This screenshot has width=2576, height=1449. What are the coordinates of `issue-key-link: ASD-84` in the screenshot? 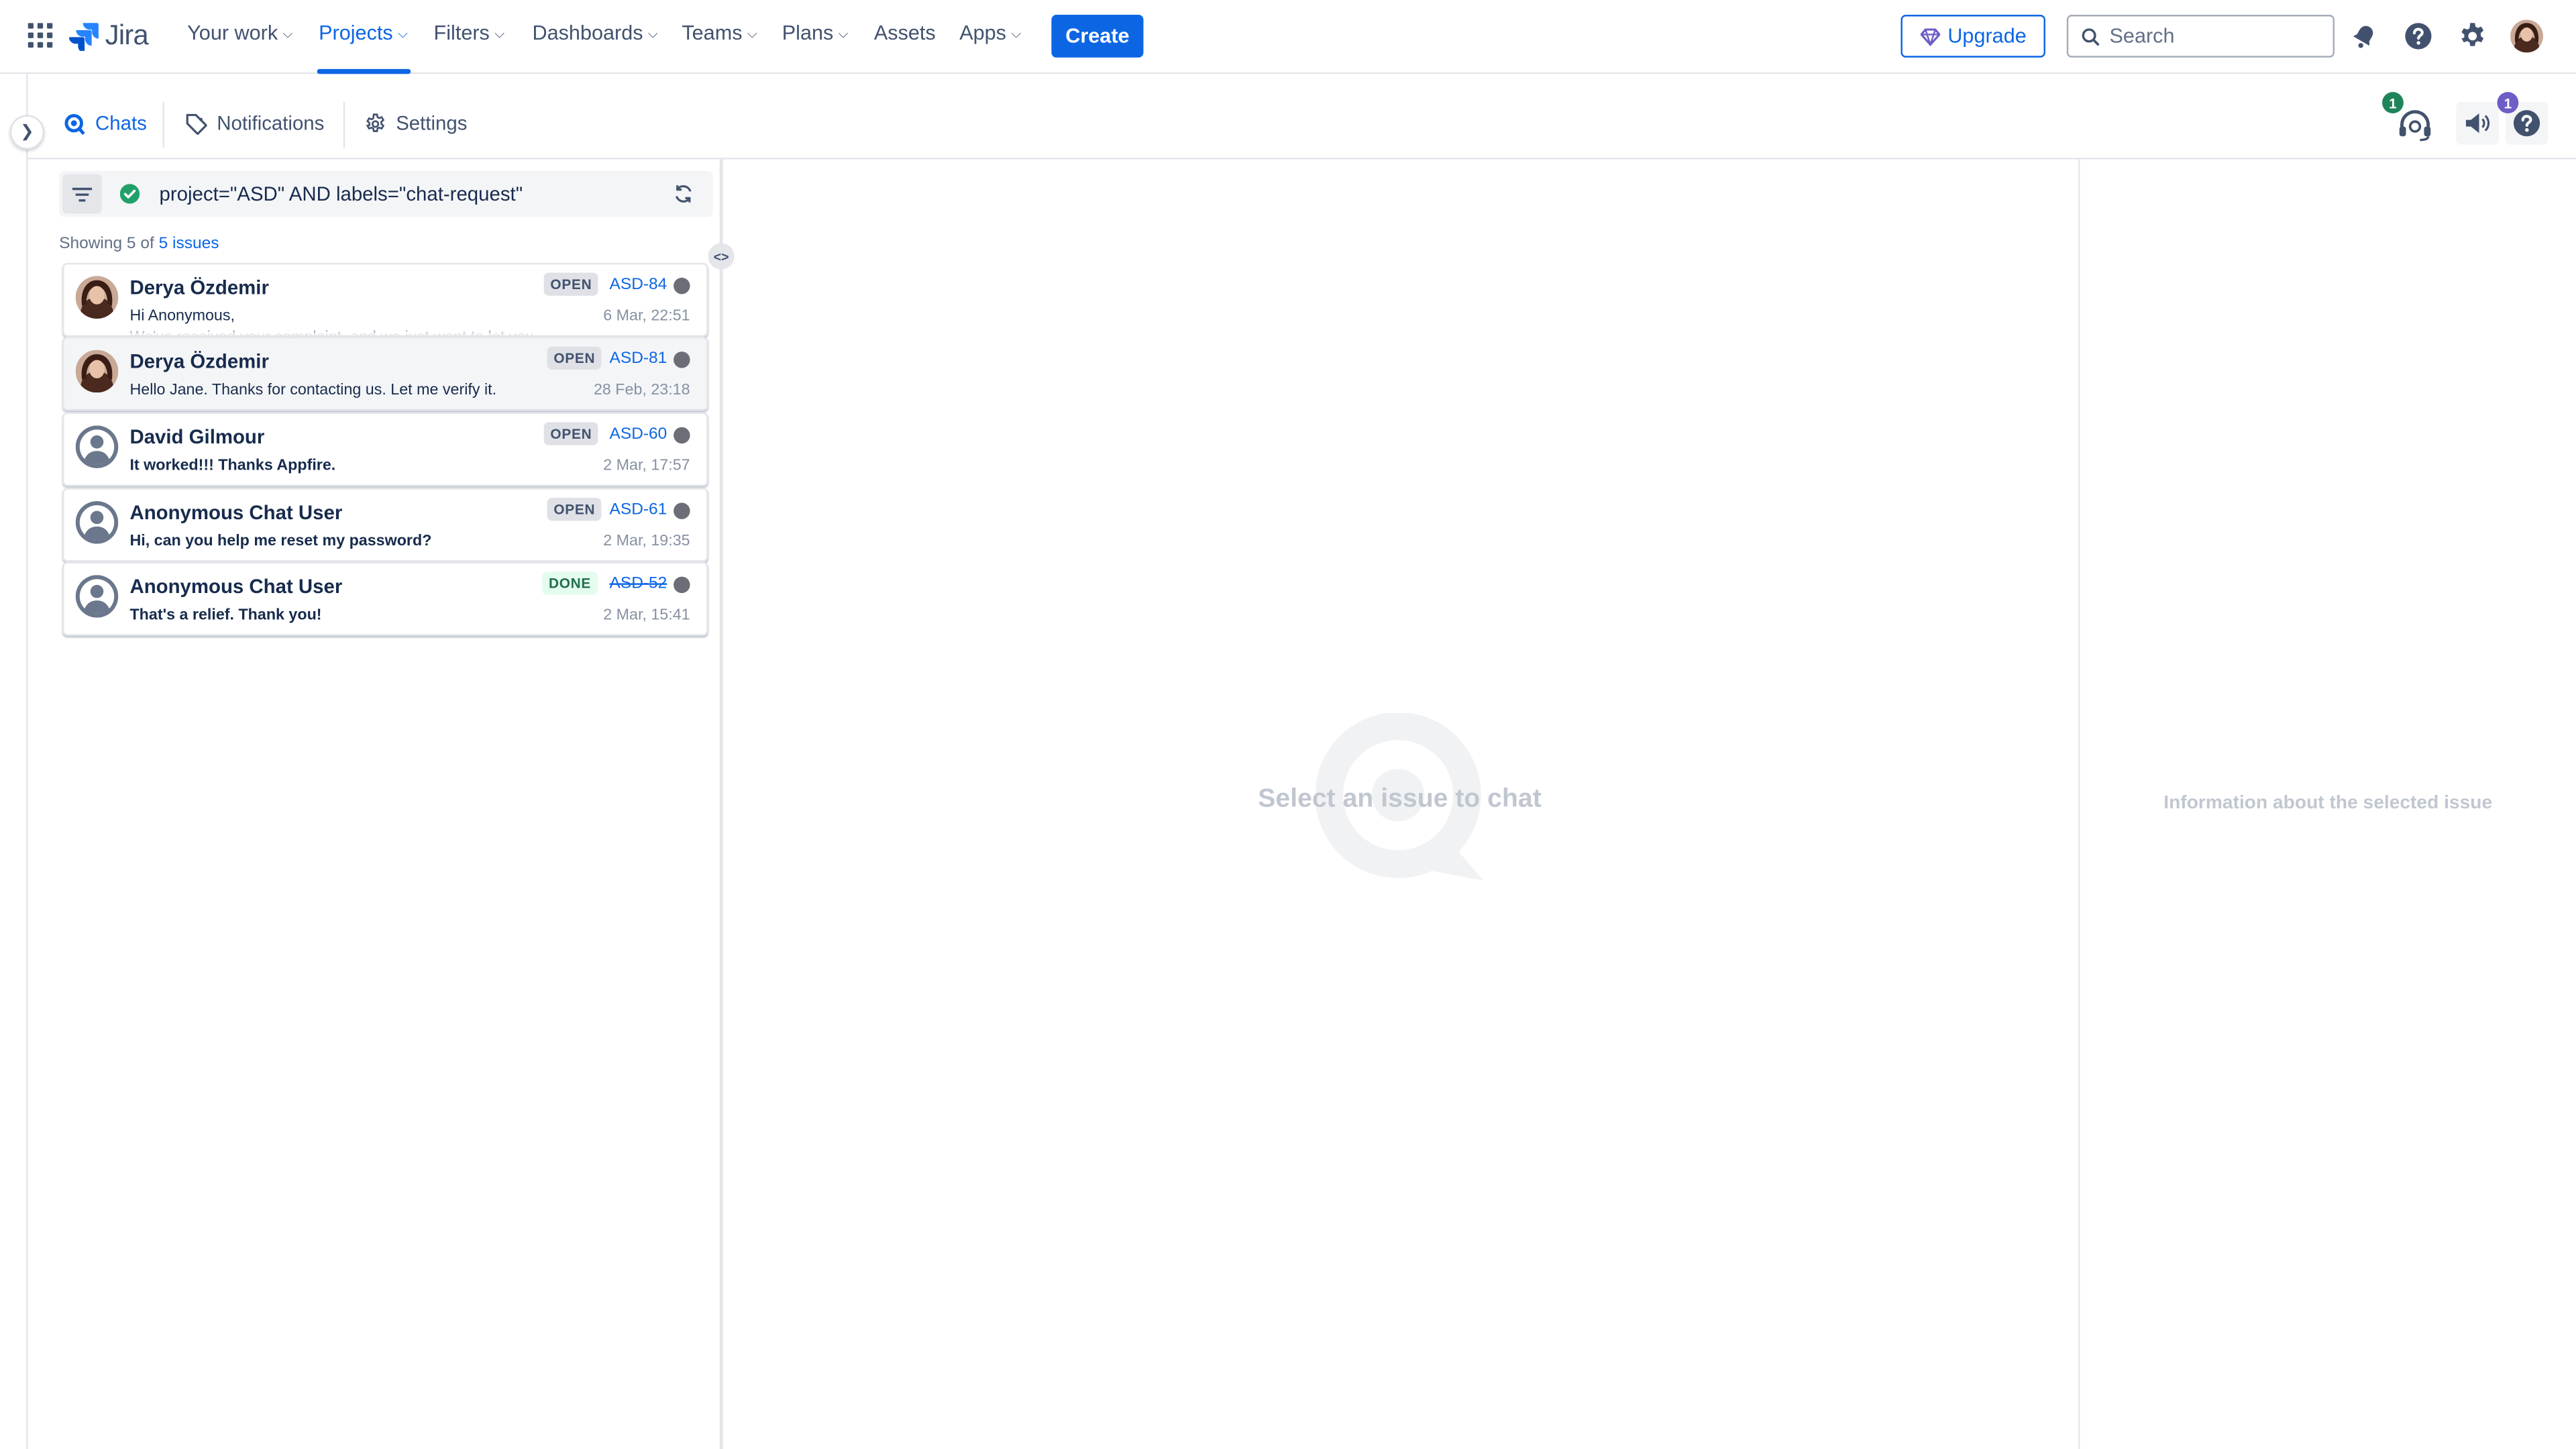 It's located at (638, 285).